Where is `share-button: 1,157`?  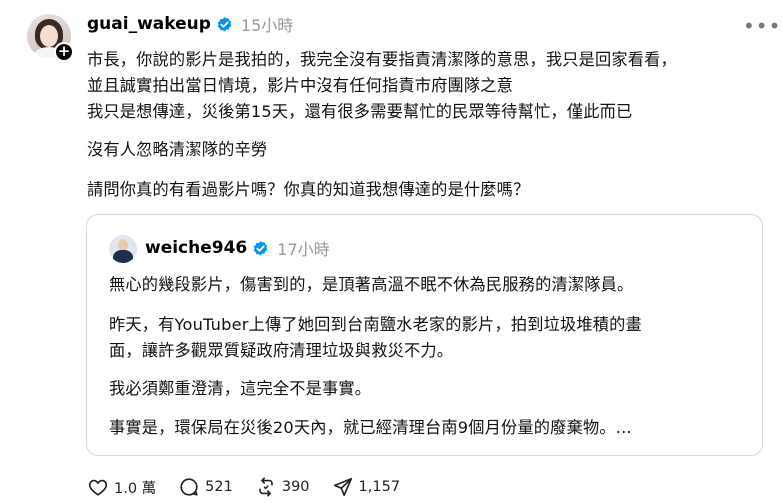
share-button: 1,157 is located at coordinates (366, 487).